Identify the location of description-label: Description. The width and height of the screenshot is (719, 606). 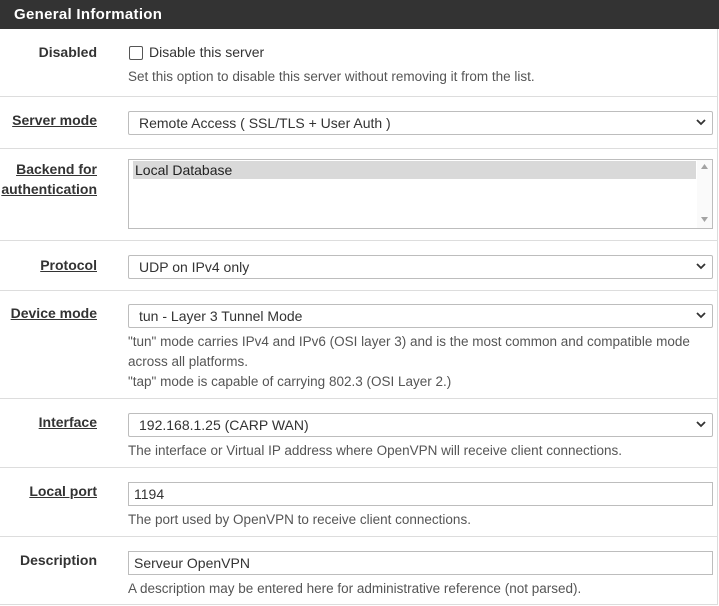
(58, 560).